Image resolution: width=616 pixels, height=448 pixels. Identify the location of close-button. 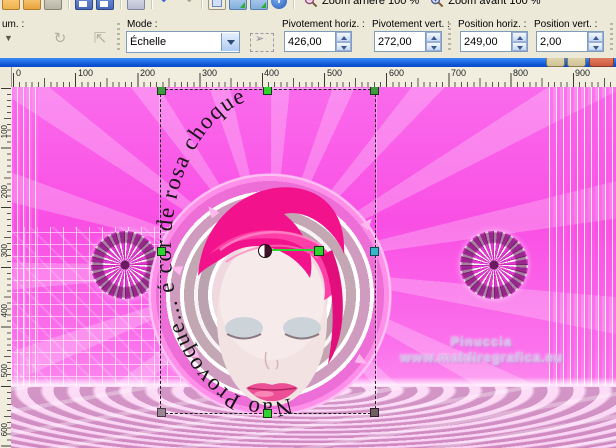
(601, 62).